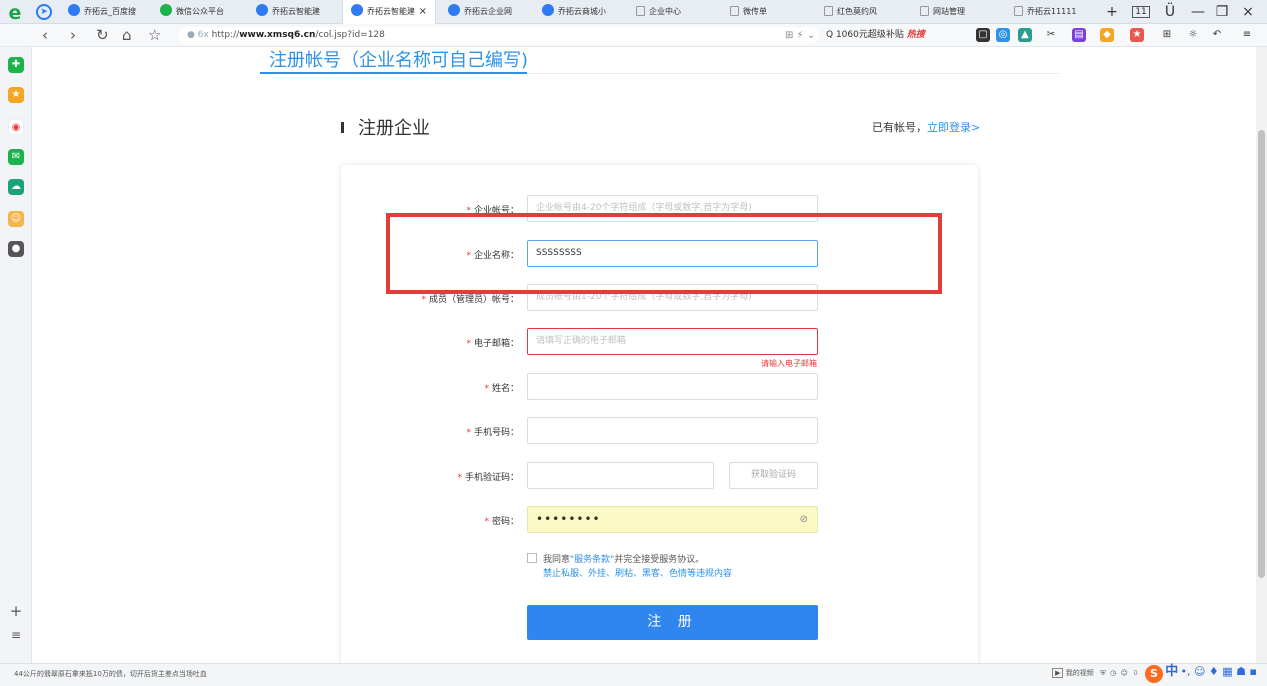  Describe the element at coordinates (394, 128) in the screenshot. I see `section-title: 注册企业` at that location.